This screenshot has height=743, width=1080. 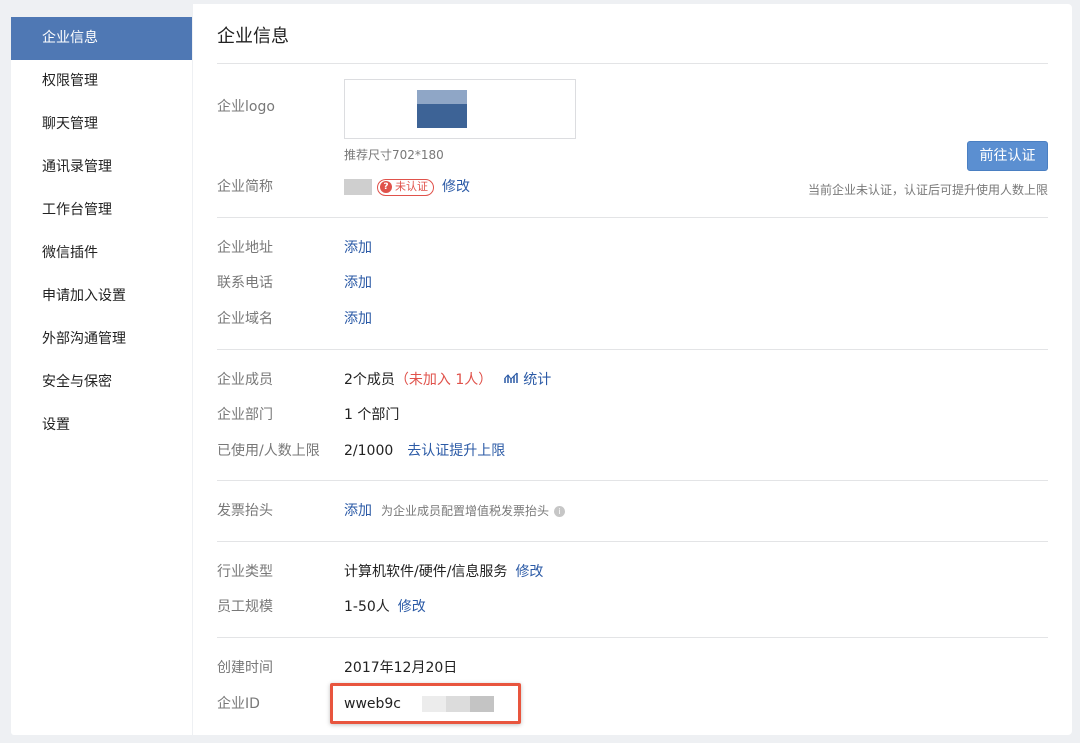 I want to click on add-address-link: 添加, so click(x=358, y=248).